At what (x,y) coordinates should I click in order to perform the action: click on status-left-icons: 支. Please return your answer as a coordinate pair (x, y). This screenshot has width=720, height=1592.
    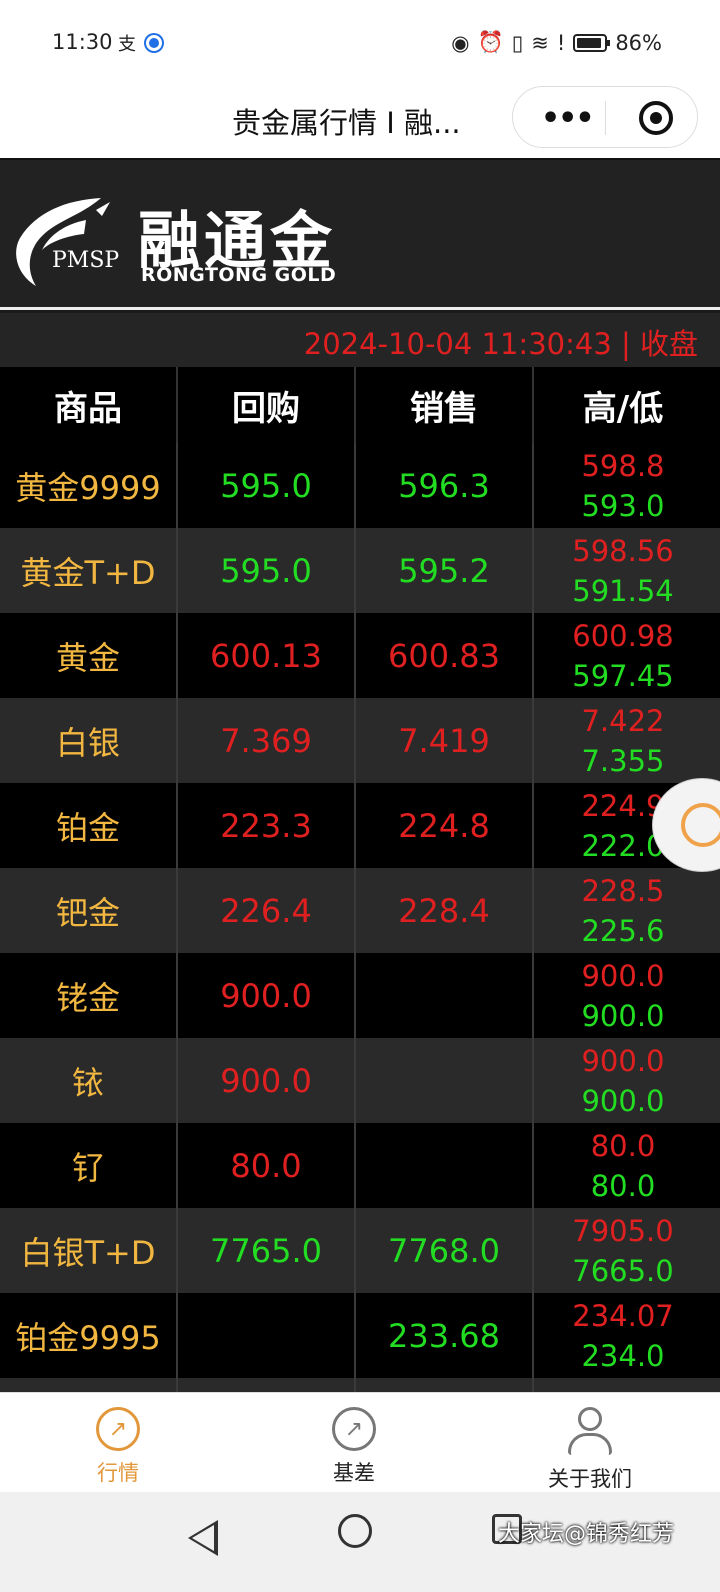
    Looking at the image, I should click on (140, 43).